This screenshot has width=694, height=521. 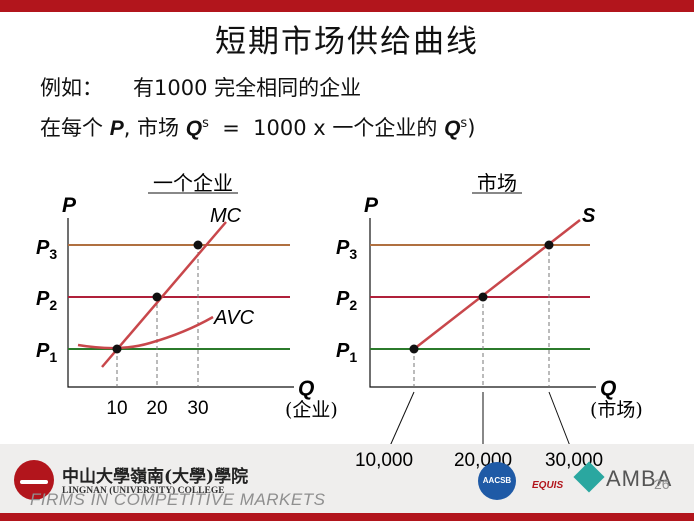 What do you see at coordinates (548, 485) in the screenshot?
I see `equis-logo: EQUIS` at bounding box center [548, 485].